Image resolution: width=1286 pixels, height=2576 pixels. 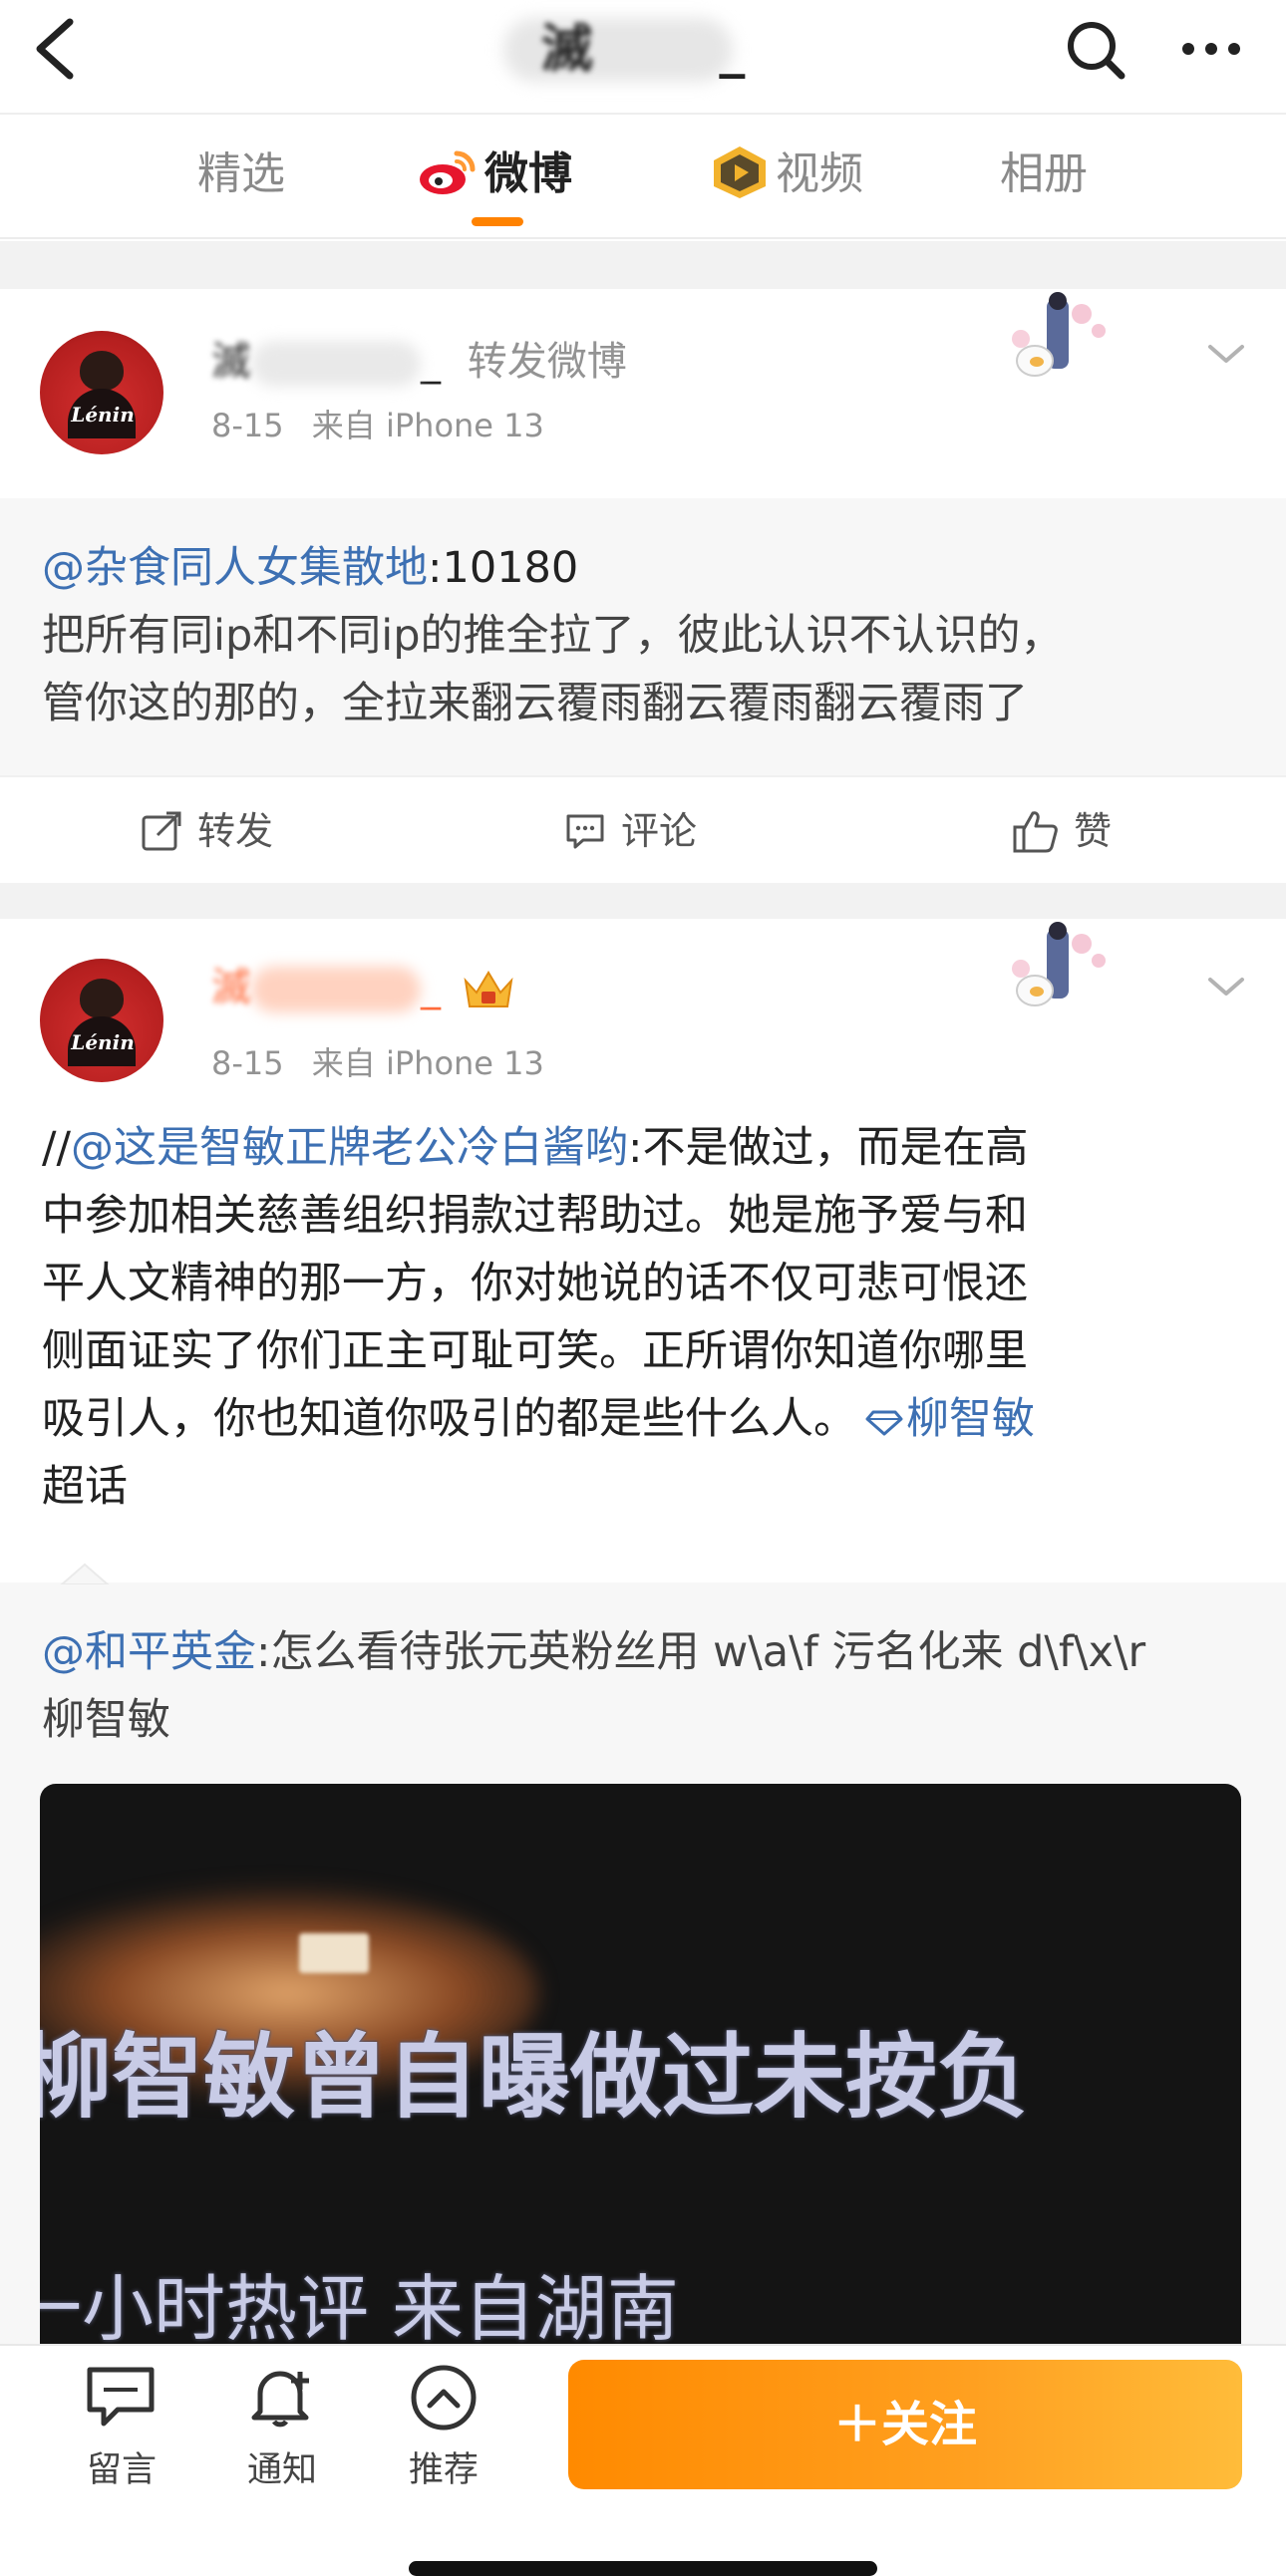 What do you see at coordinates (281, 2470) in the screenshot?
I see `notify-label: 通知` at bounding box center [281, 2470].